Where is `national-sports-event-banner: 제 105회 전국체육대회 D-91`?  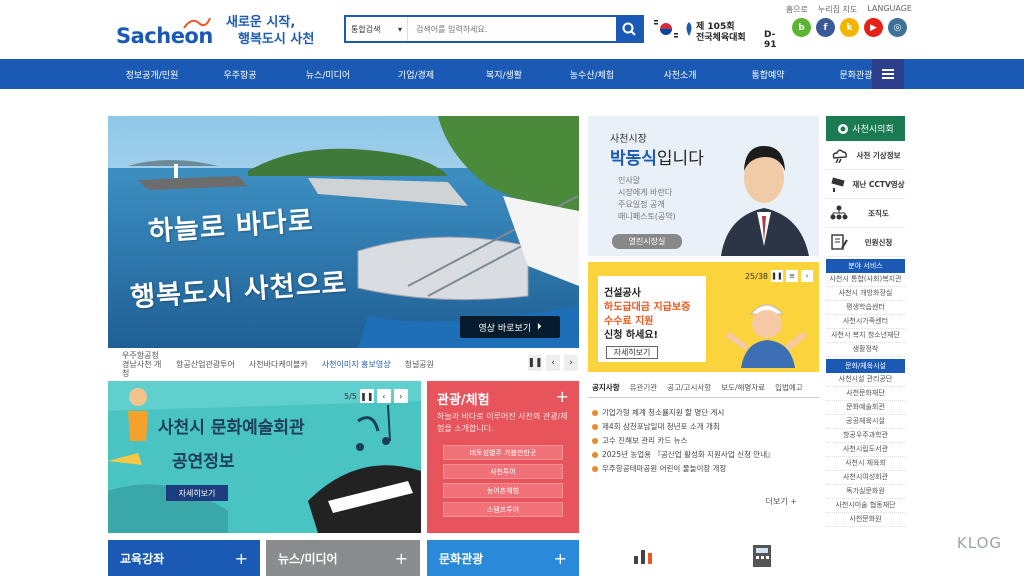
national-sports-event-banner: 제 105회 전국체육대회 D-91 is located at coordinates (719, 33).